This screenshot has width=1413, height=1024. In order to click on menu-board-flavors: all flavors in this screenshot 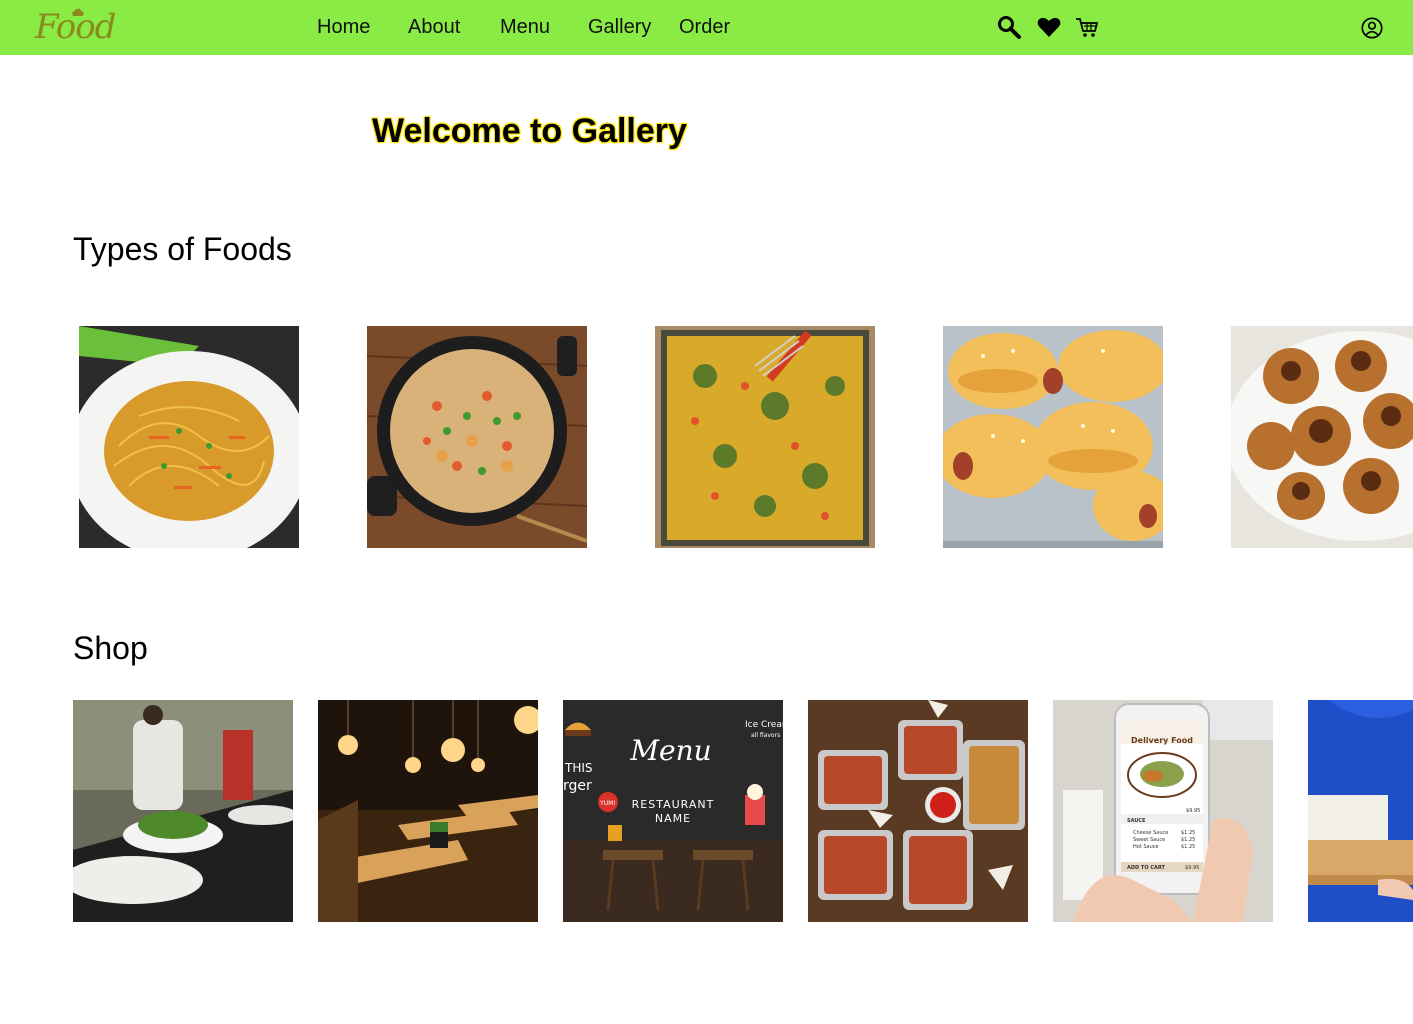, I will do `click(765, 735)`.